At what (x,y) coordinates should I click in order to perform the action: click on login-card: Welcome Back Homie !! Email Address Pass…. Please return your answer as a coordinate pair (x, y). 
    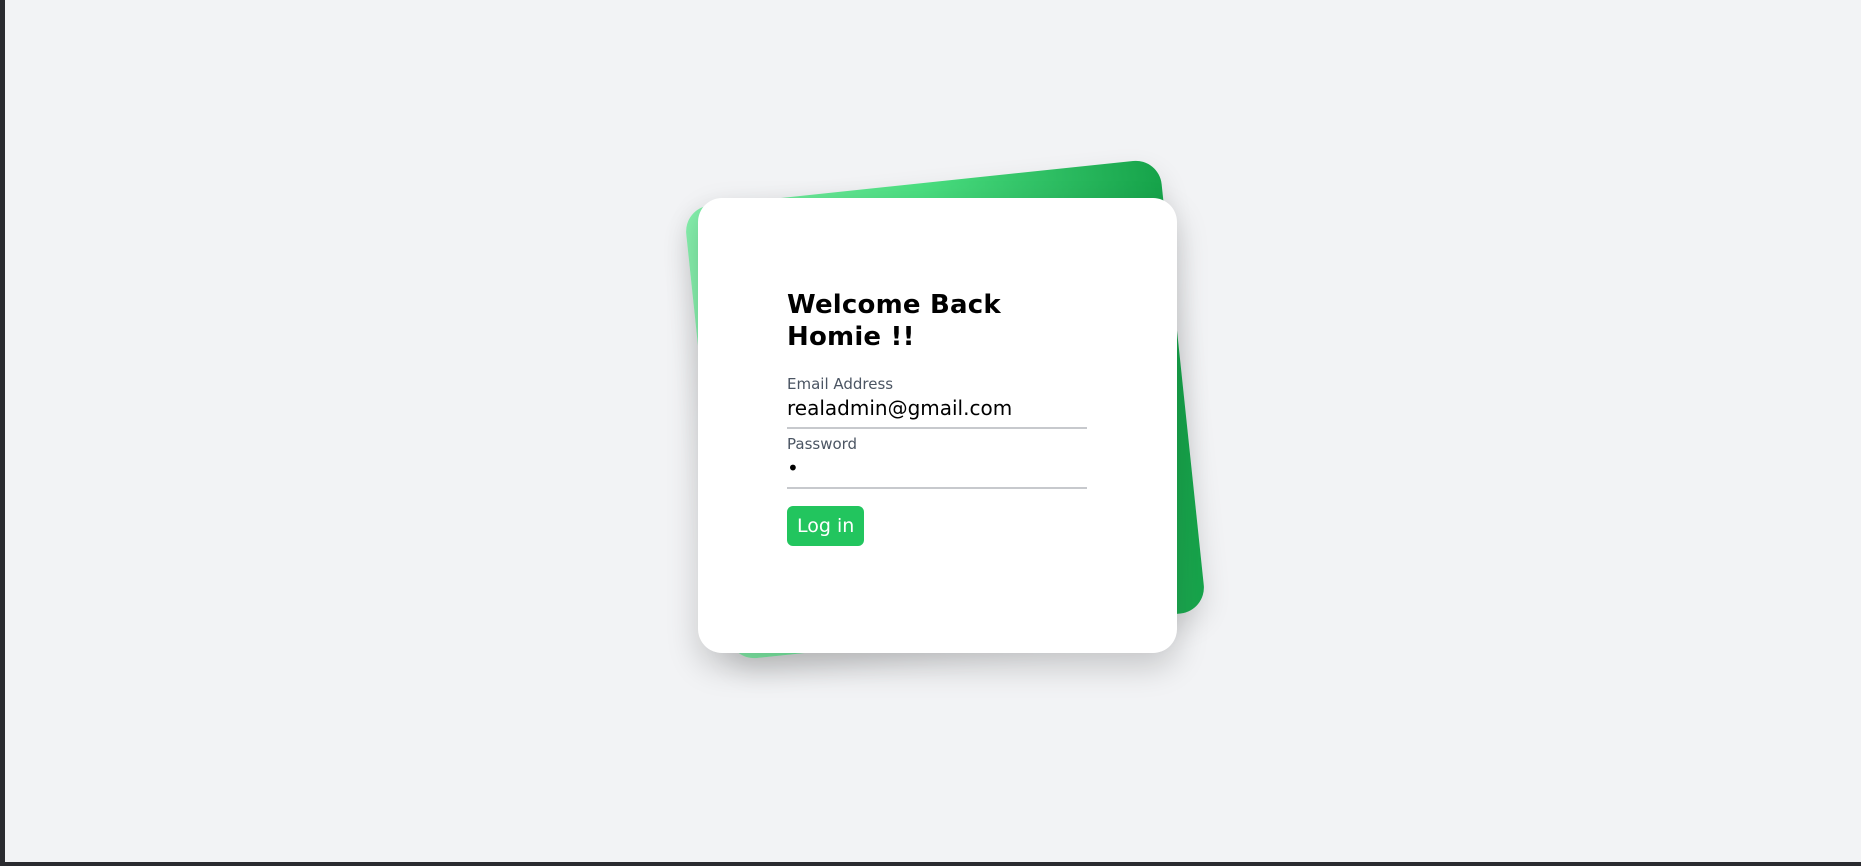
    Looking at the image, I should click on (937, 425).